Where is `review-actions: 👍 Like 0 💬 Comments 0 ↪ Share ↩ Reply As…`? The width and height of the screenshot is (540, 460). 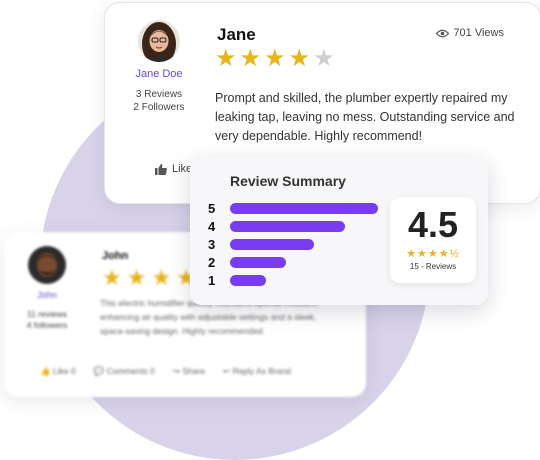 review-actions: 👍 Like 0 💬 Comments 0 ↪ Share ↩ Reply As… is located at coordinates (165, 371).